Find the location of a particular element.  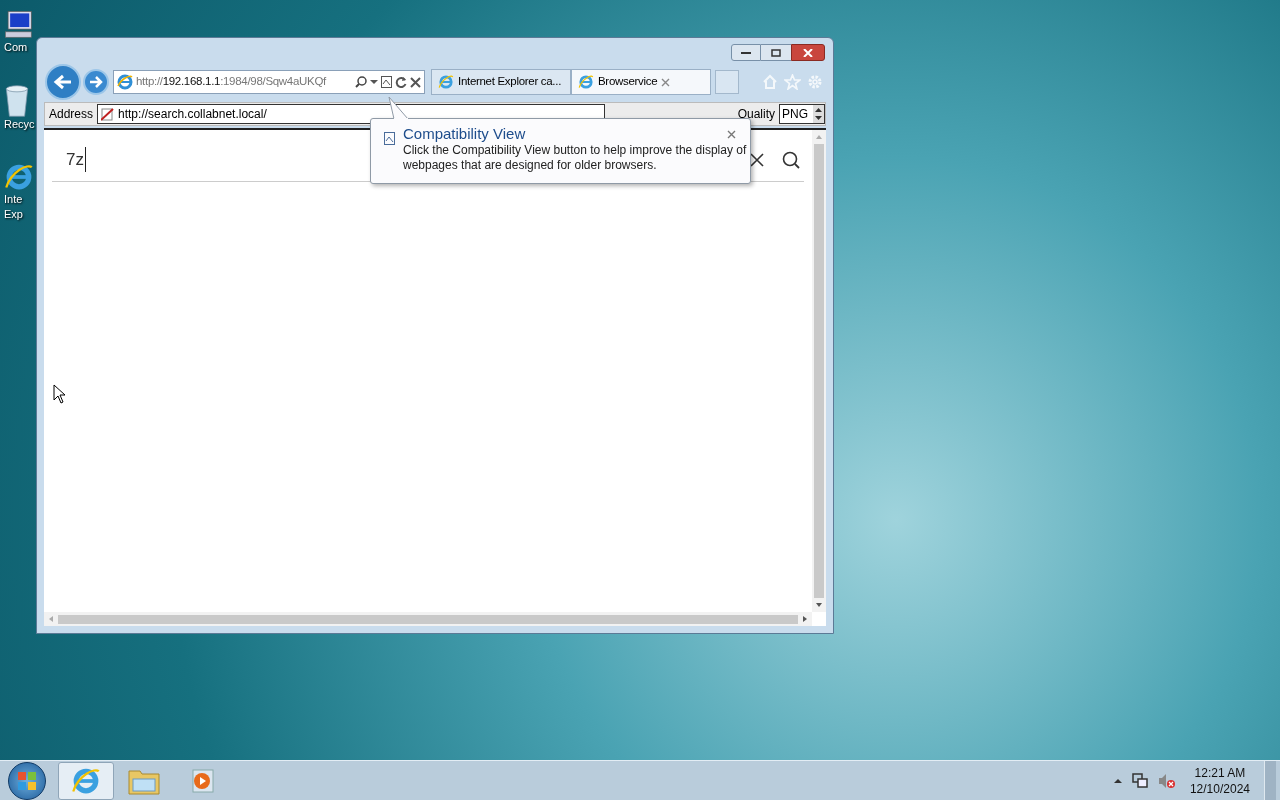

desktop-icon-label: Inte is located at coordinates (13, 199).